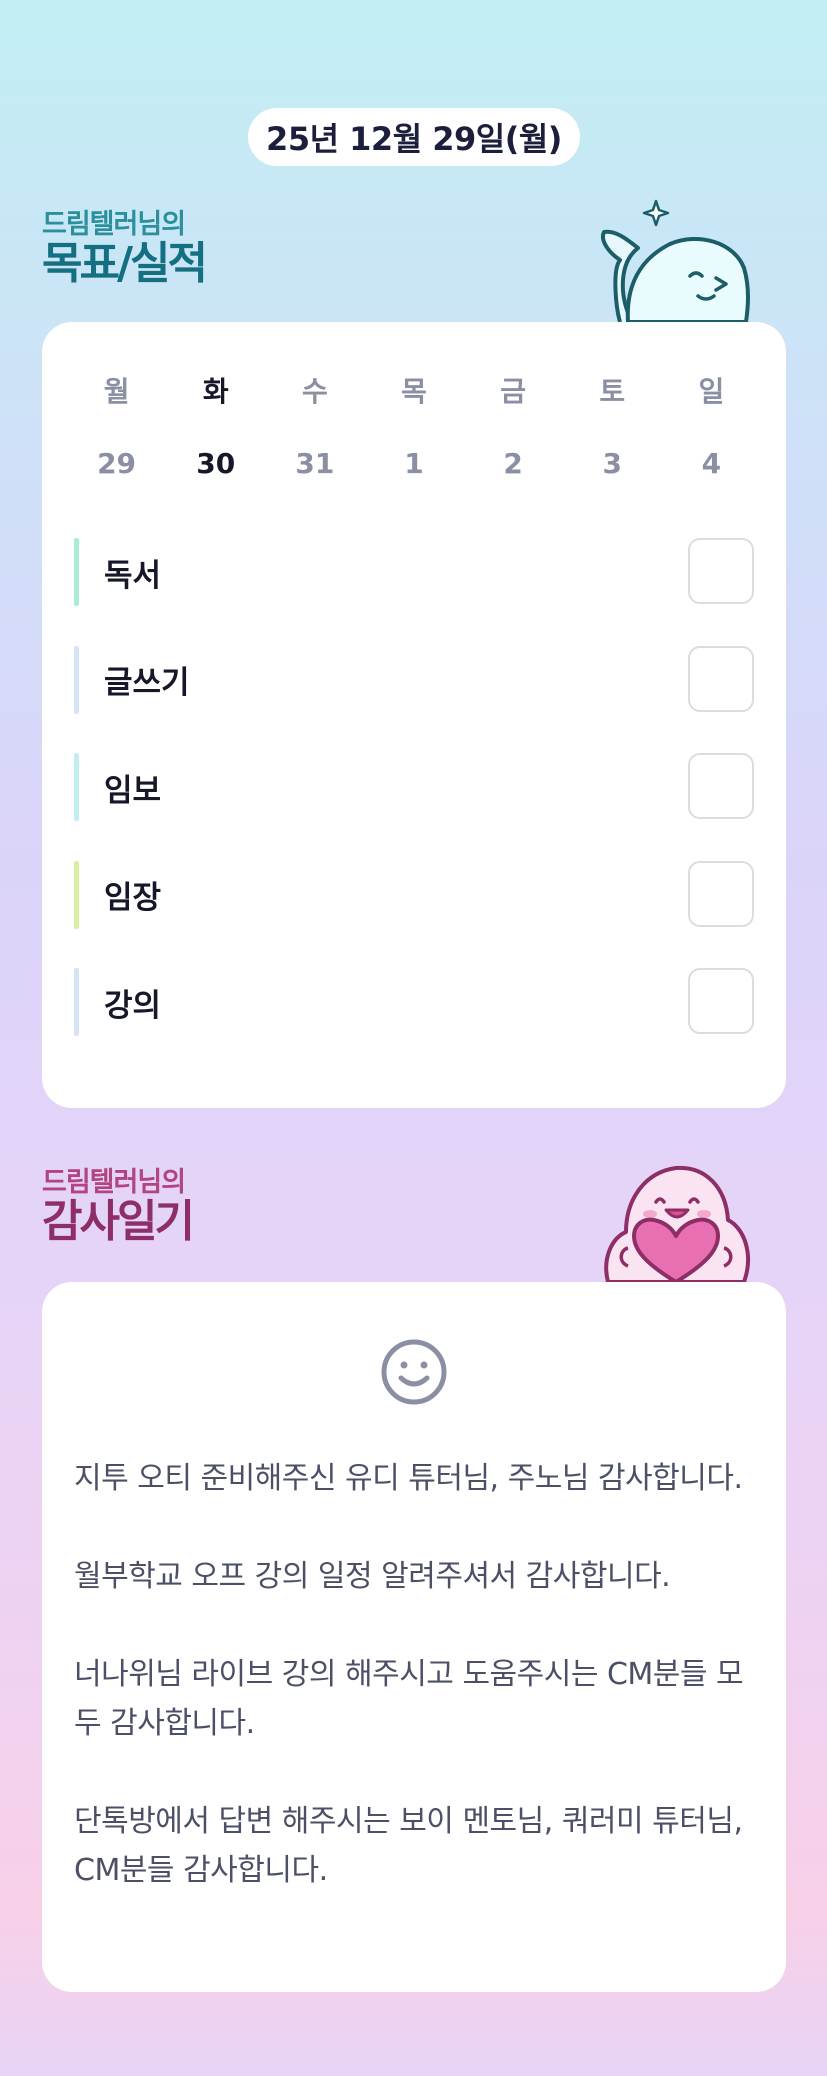 This screenshot has height=2076, width=827. What do you see at coordinates (215, 391) in the screenshot?
I see `day-name: 화` at bounding box center [215, 391].